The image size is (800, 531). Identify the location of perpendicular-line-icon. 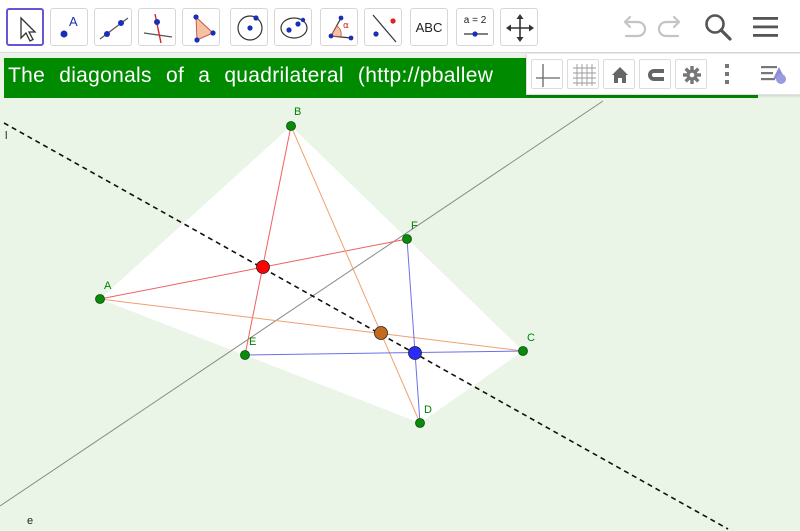
(158, 28).